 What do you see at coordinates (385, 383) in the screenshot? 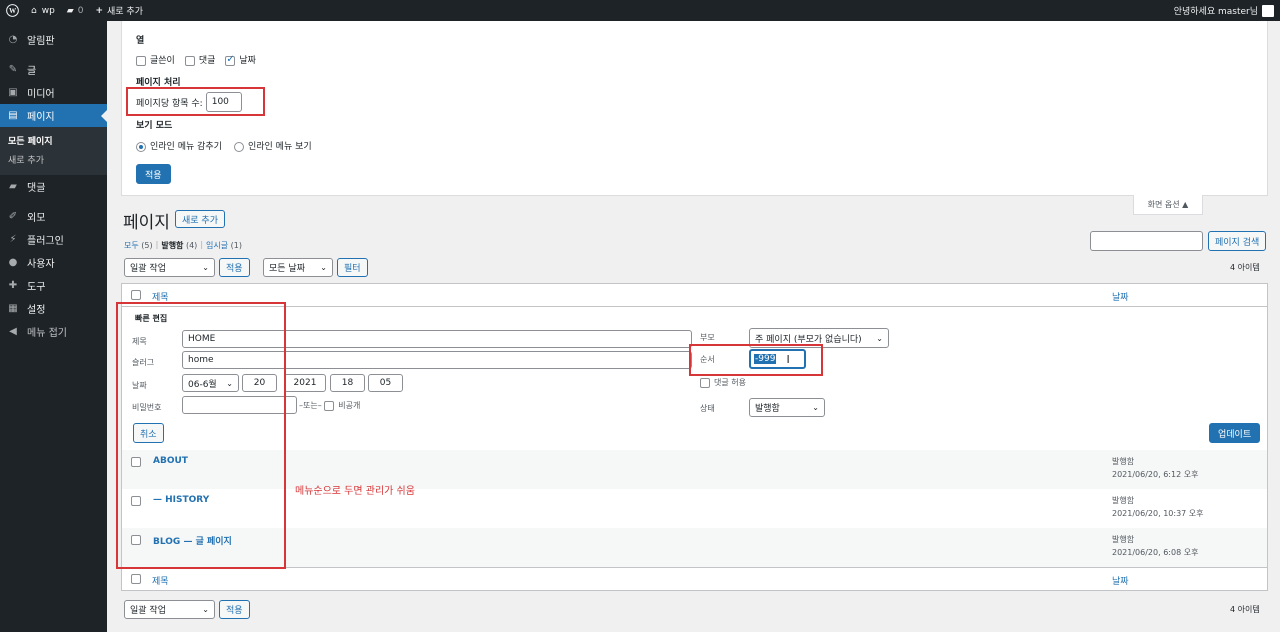
I see `minute-input: 05` at bounding box center [385, 383].